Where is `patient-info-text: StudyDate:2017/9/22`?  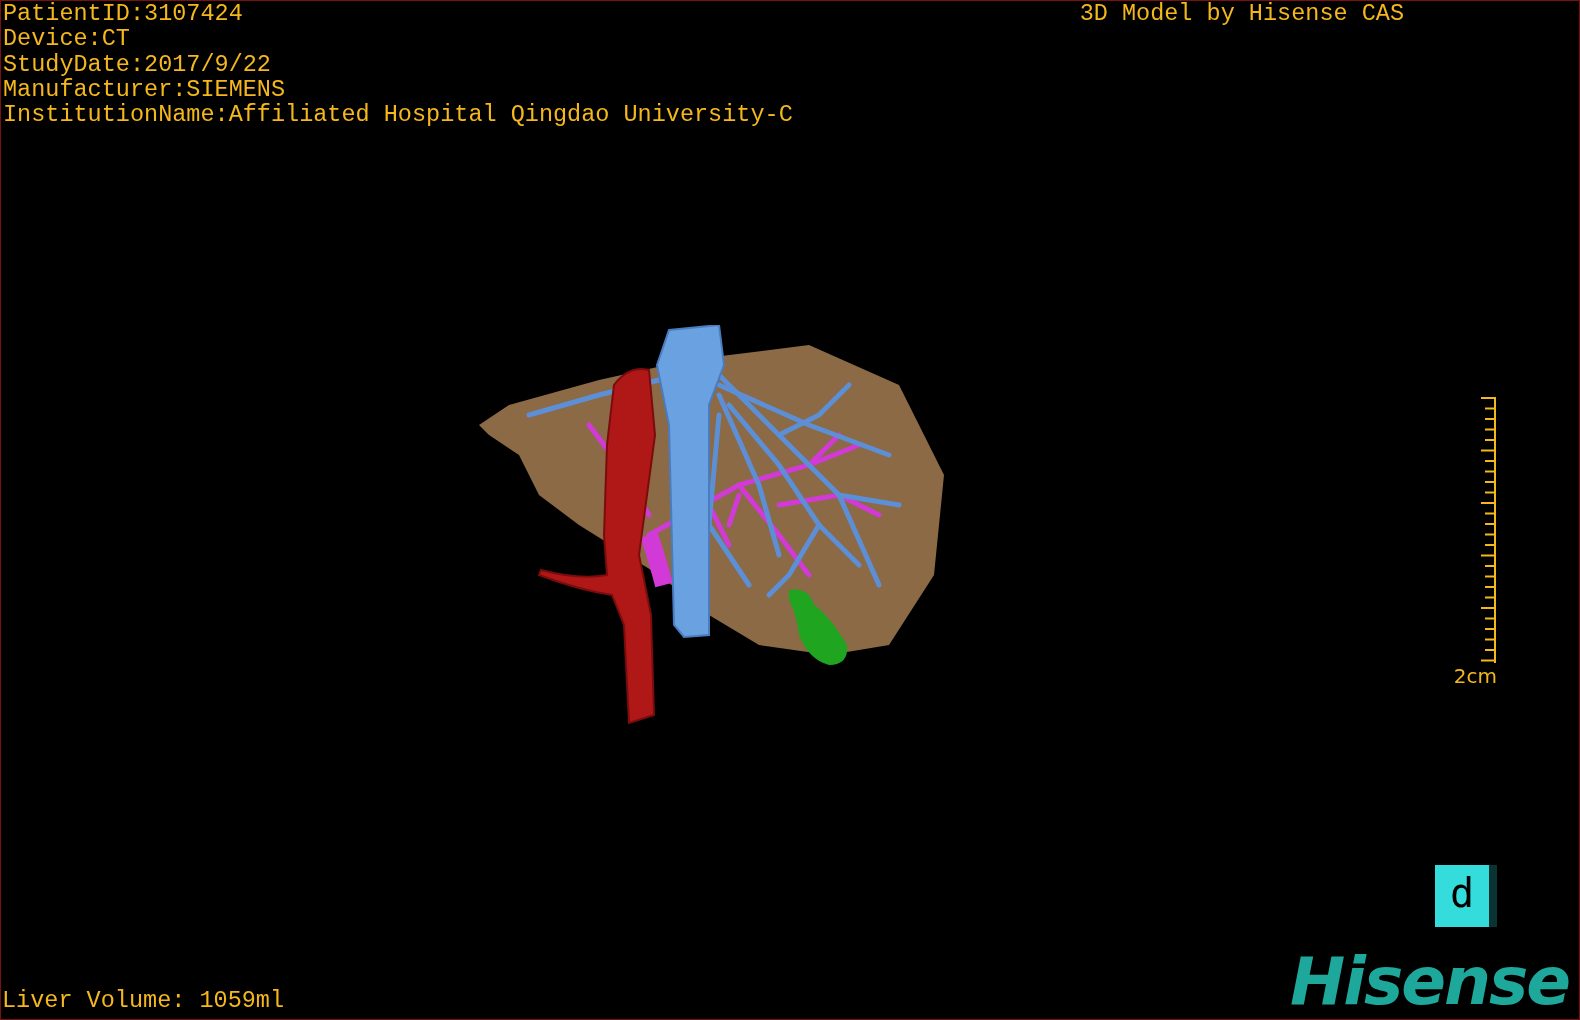
patient-info-text: StudyDate:2017/9/22 is located at coordinates (137, 64).